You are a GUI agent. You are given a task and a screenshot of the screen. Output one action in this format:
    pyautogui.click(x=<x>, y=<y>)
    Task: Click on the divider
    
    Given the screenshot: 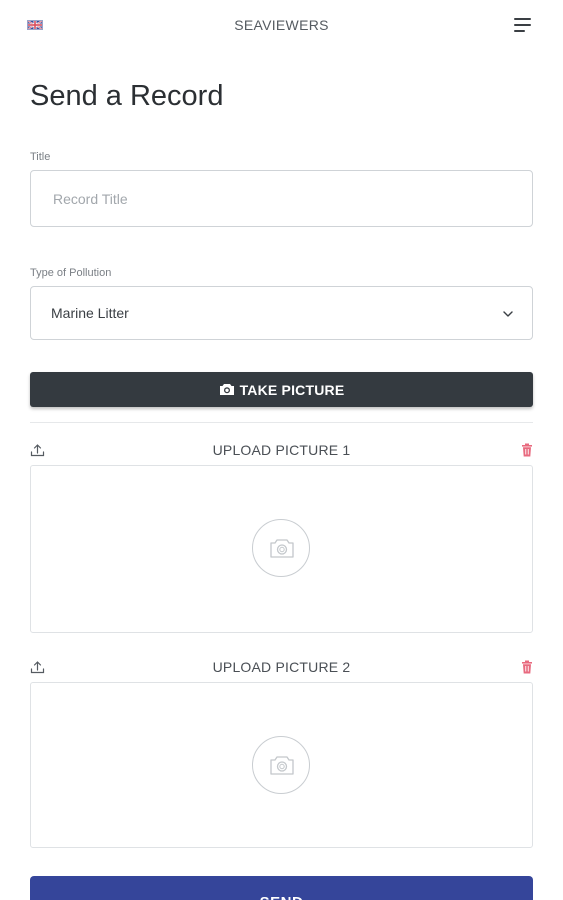 What is the action you would take?
    pyautogui.click(x=281, y=422)
    